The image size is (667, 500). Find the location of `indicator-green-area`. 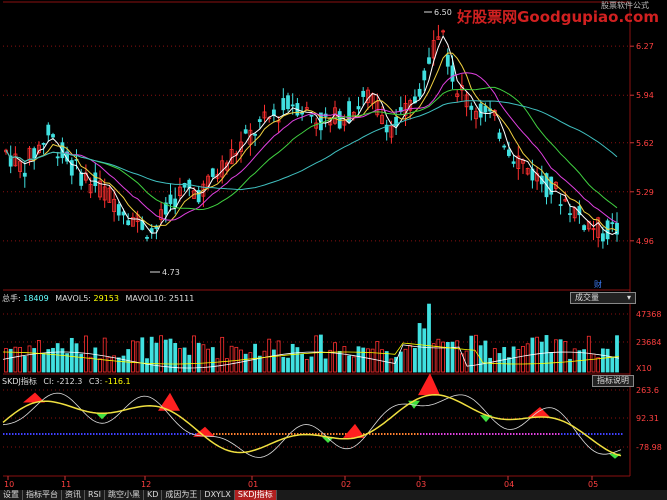

indicator-green-area is located at coordinates (102, 416).